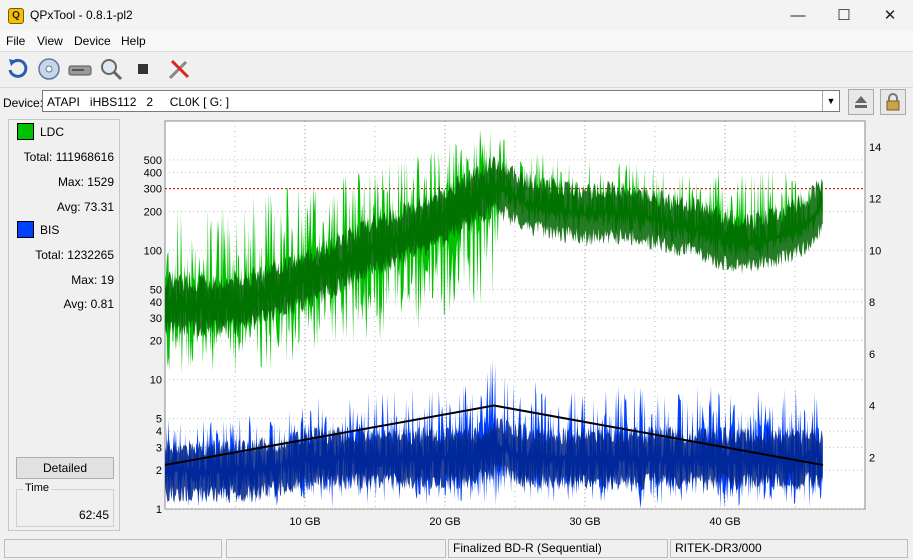  What do you see at coordinates (159, 471) in the screenshot?
I see `y-left-tick-label: 2` at bounding box center [159, 471].